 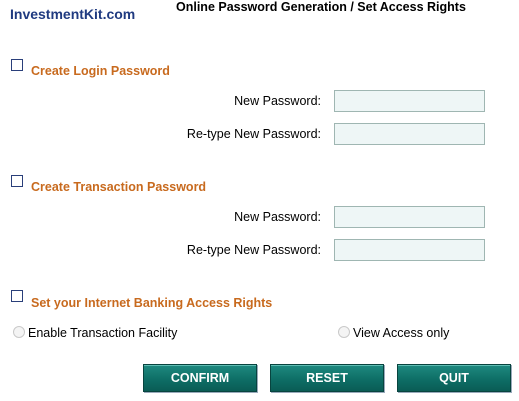 What do you see at coordinates (277, 101) in the screenshot?
I see `login-new-password-label: New Password:` at bounding box center [277, 101].